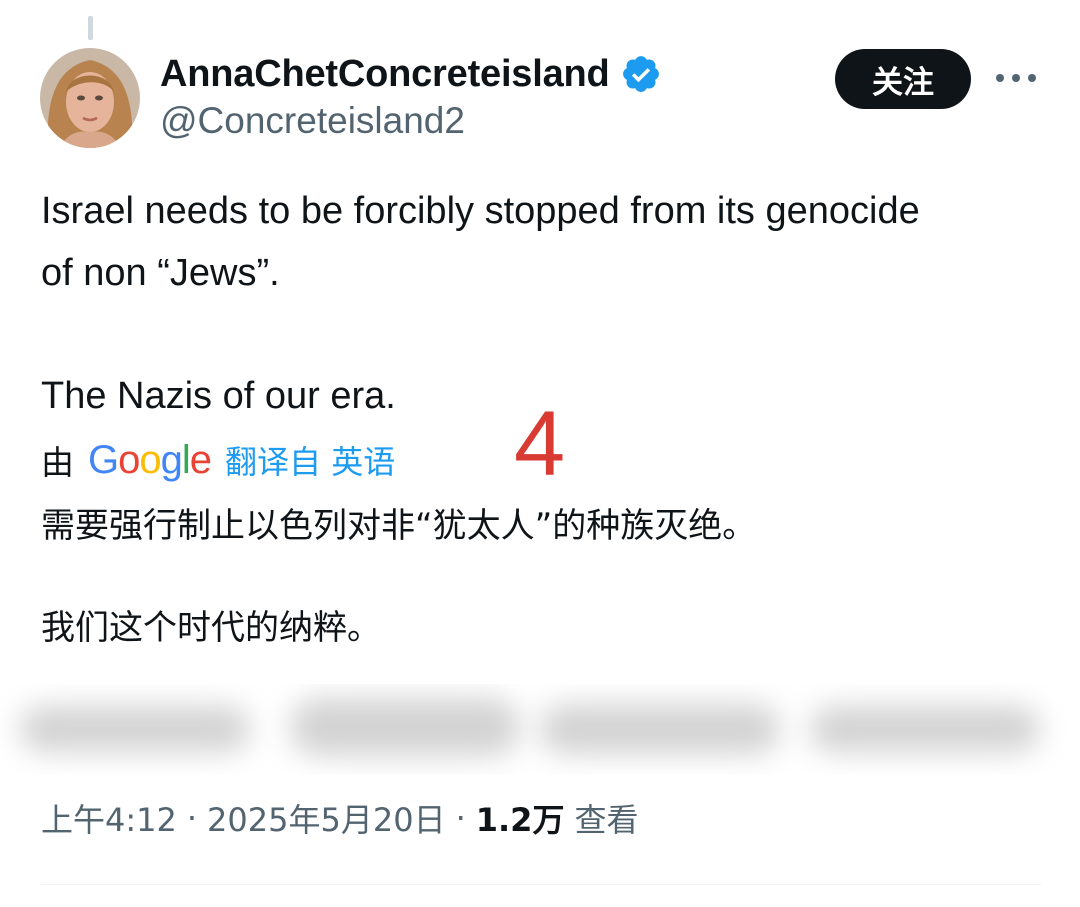  I want to click on more-dots-icon, so click(1016, 78).